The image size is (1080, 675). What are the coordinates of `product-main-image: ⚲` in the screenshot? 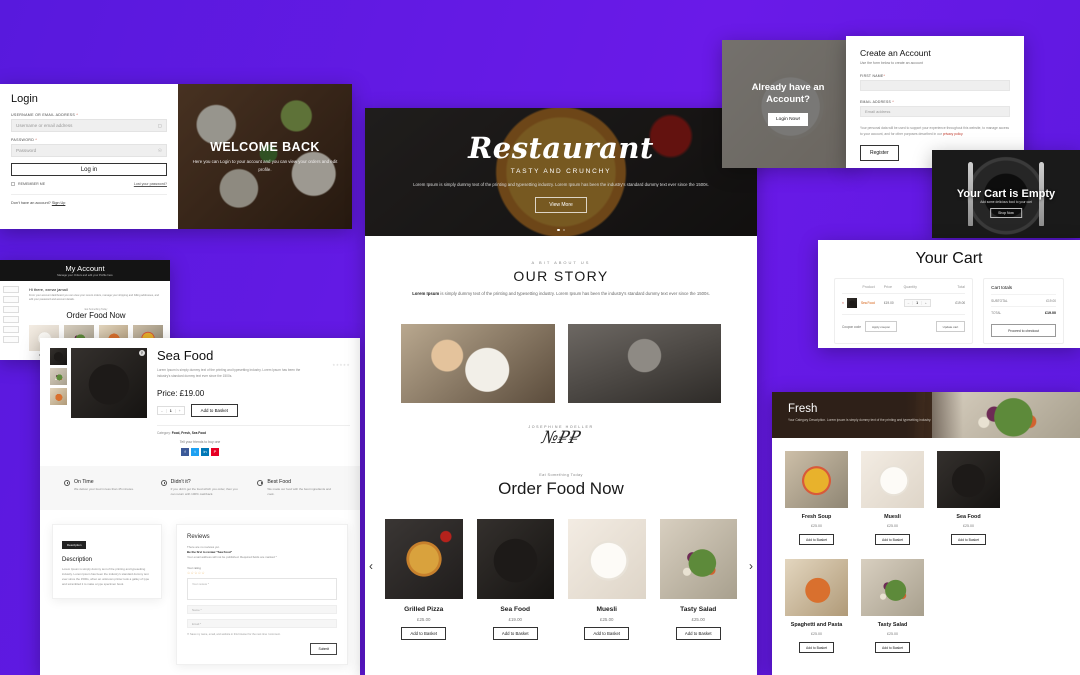 It's located at (109, 383).